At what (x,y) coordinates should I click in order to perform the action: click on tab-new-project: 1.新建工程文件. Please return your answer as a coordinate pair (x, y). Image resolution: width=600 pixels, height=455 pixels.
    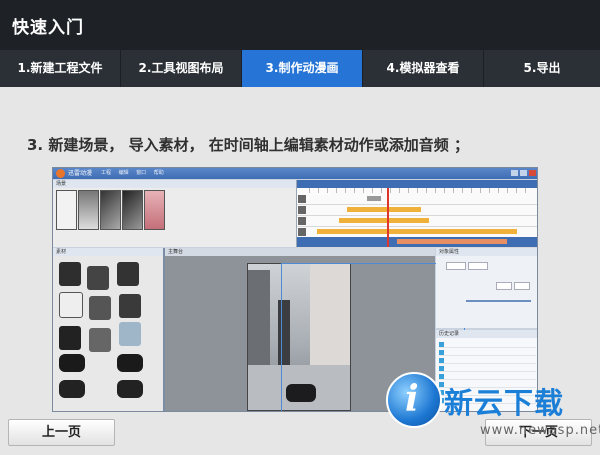
    Looking at the image, I should click on (60, 68).